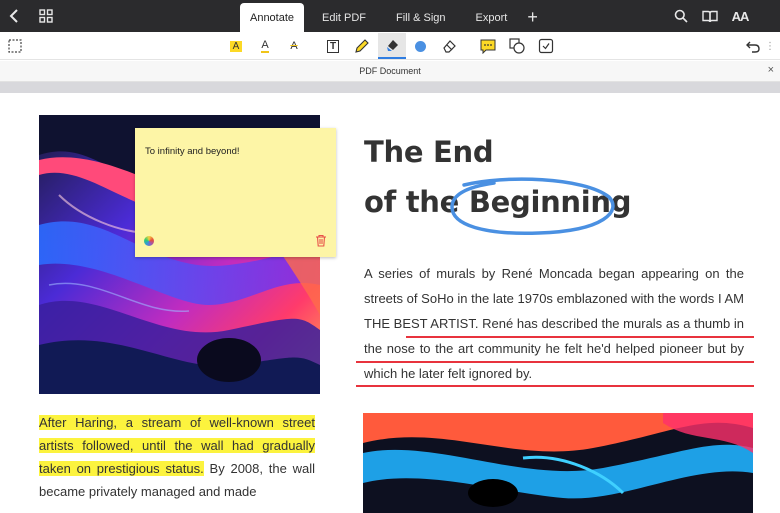 The height and width of the screenshot is (513, 780). What do you see at coordinates (421, 17) in the screenshot?
I see `tab-fill-sign: Fill & Sign` at bounding box center [421, 17].